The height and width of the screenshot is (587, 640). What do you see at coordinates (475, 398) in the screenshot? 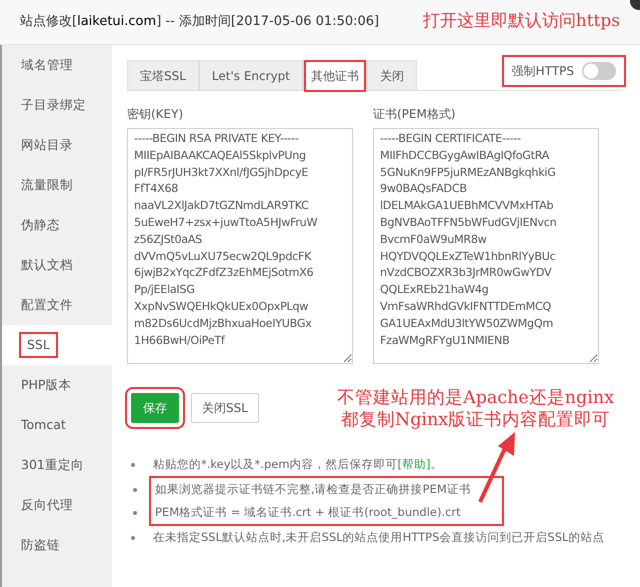
I see `annotation-text: 不管建站用的是Apache还是nginx` at bounding box center [475, 398].